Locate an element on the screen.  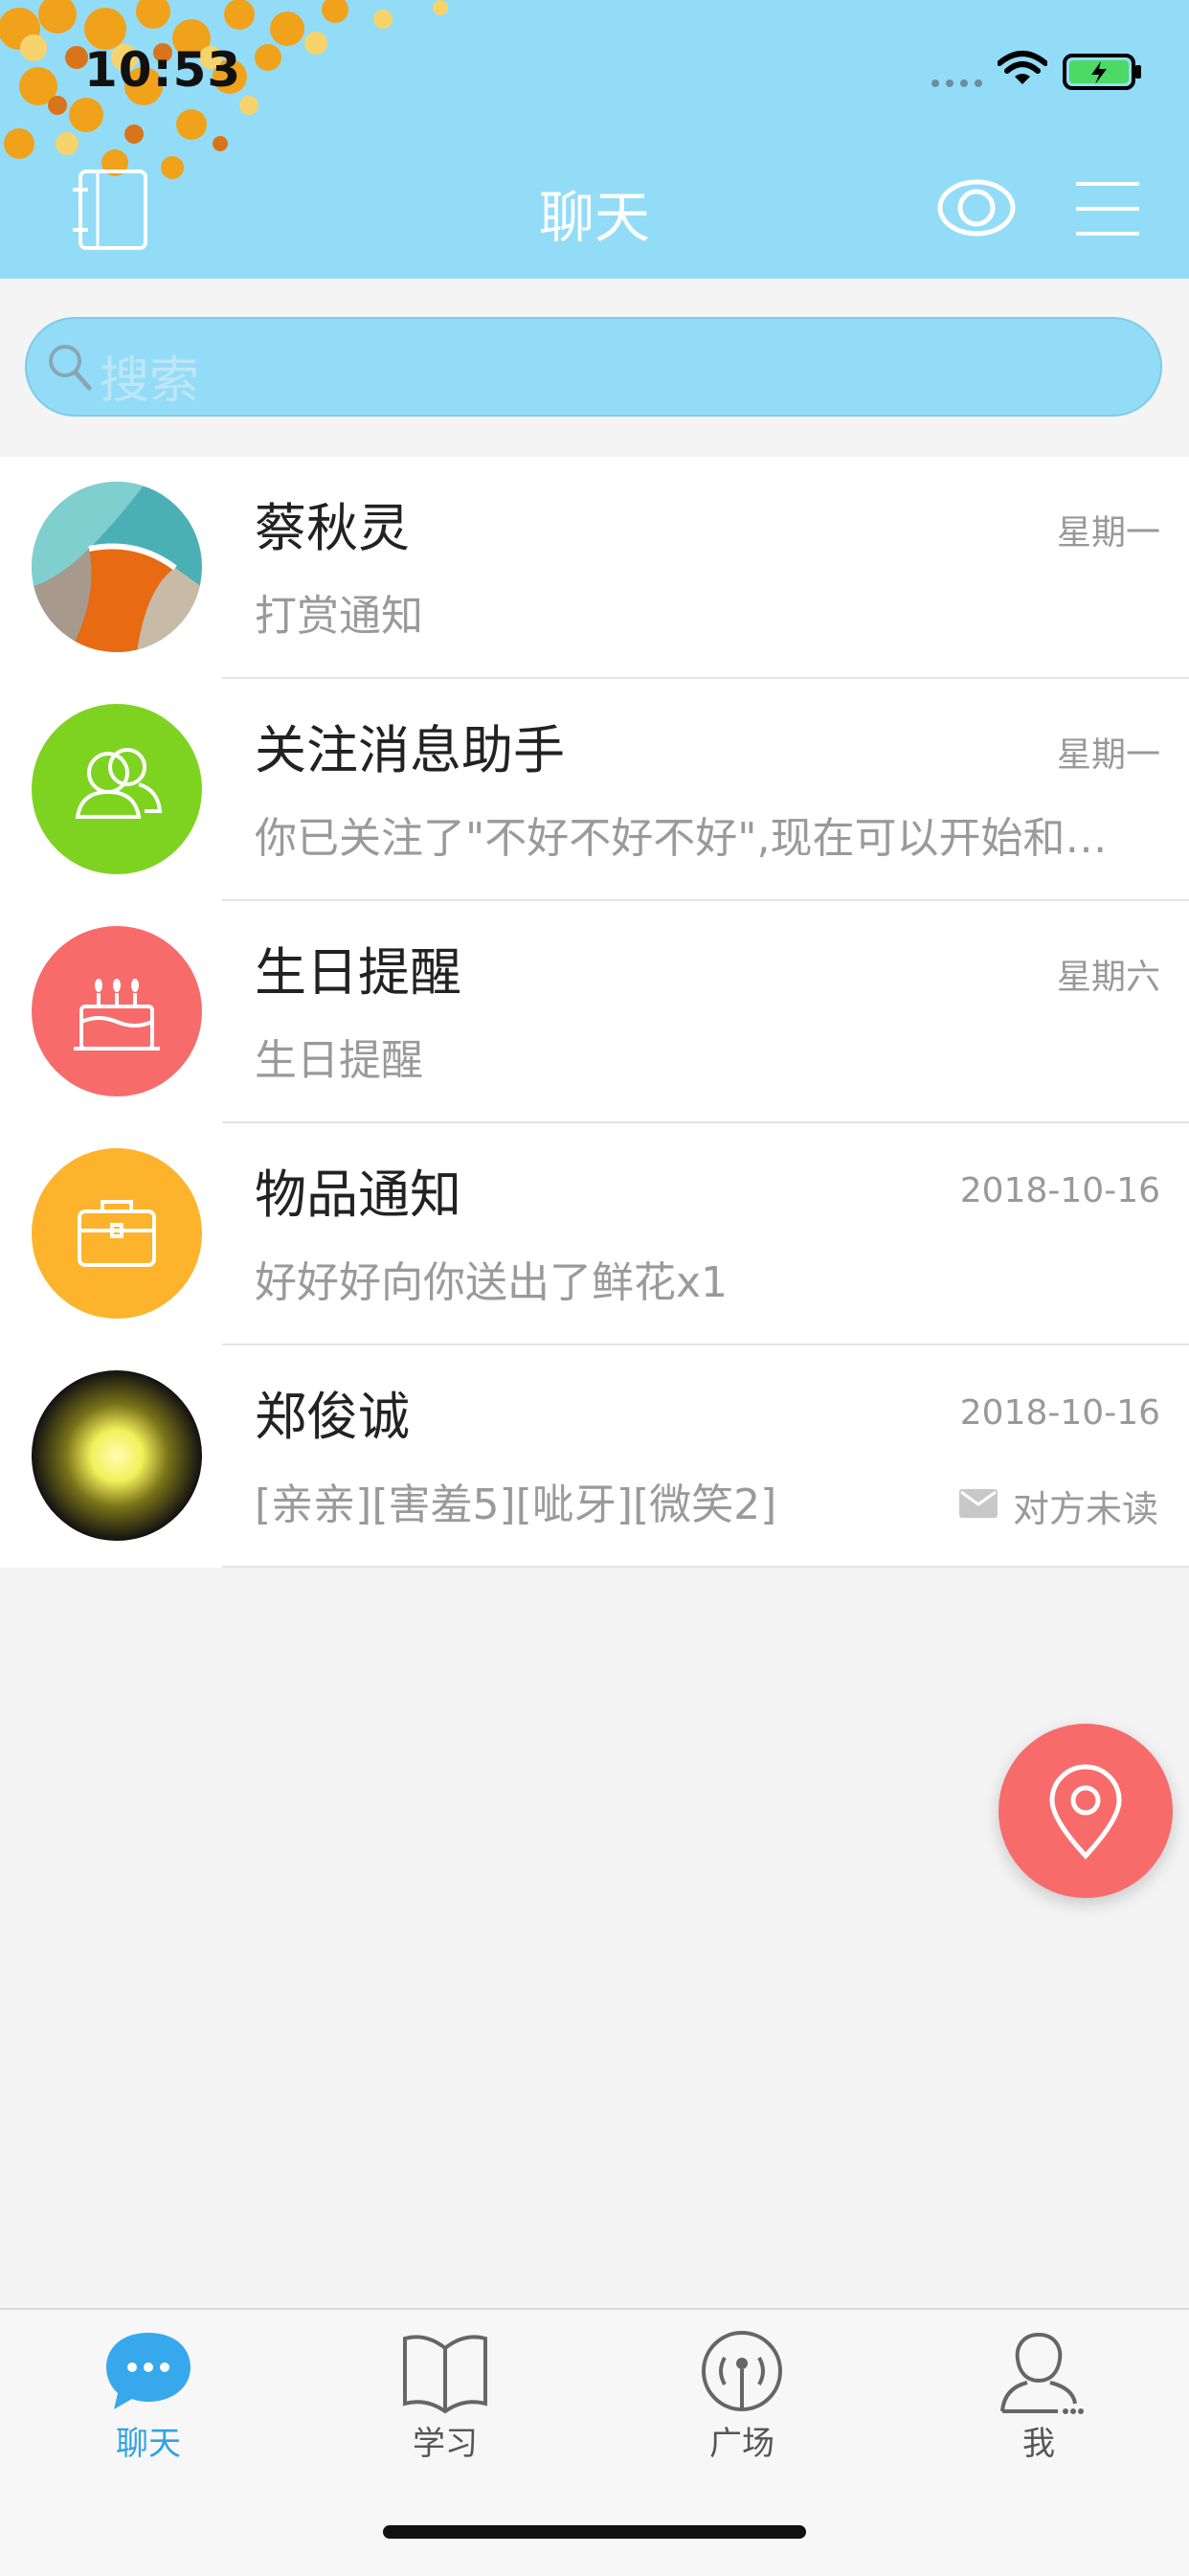
tab-square: 广场 is located at coordinates (742, 2396).